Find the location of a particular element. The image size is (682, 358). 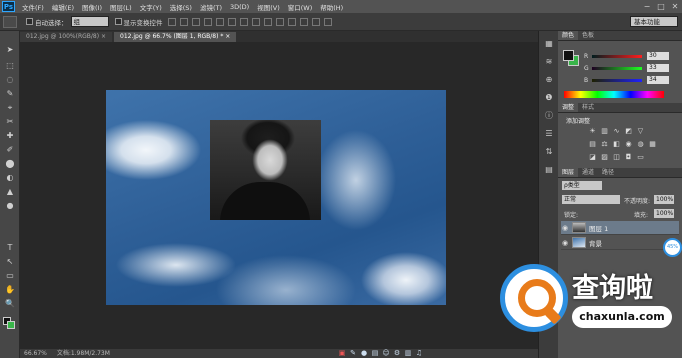

stamp-tool-icon: ⬤ is located at coordinates (10, 163).